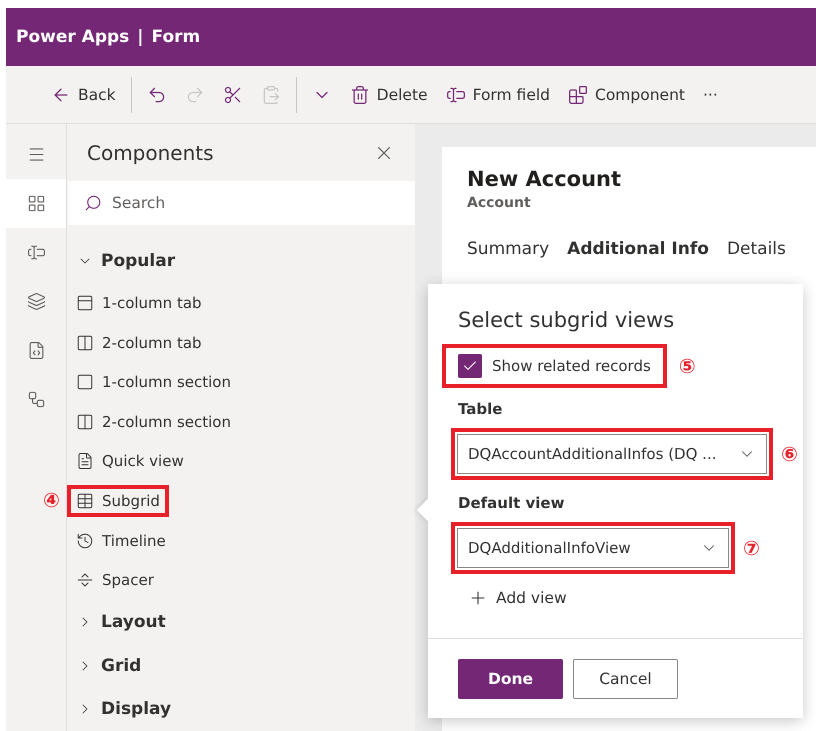 Image resolution: width=816 pixels, height=731 pixels. Describe the element at coordinates (85, 303) in the screenshot. I see `tab-icon` at that location.